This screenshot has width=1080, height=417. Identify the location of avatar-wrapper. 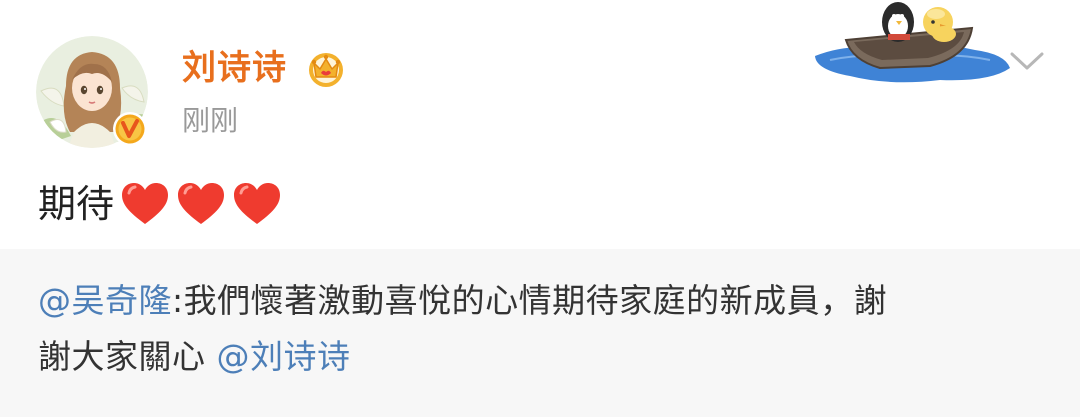
(92, 92).